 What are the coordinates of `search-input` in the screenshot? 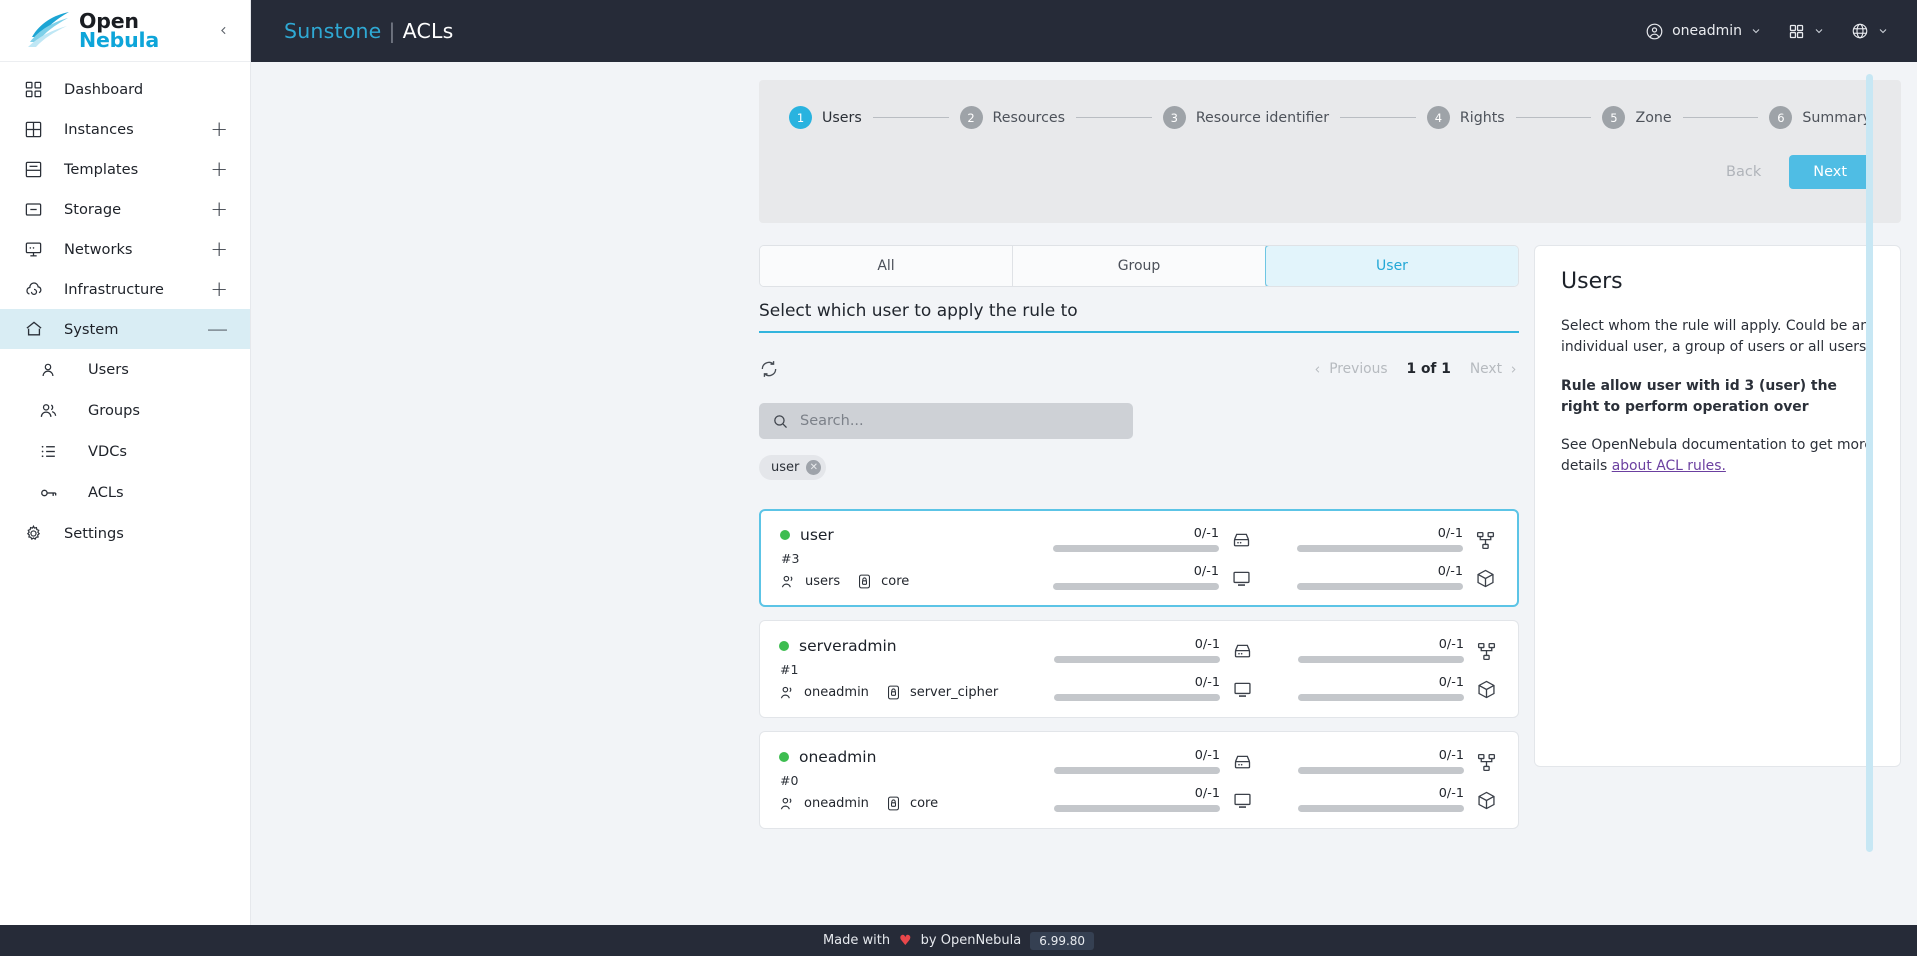 It's located at (960, 421).